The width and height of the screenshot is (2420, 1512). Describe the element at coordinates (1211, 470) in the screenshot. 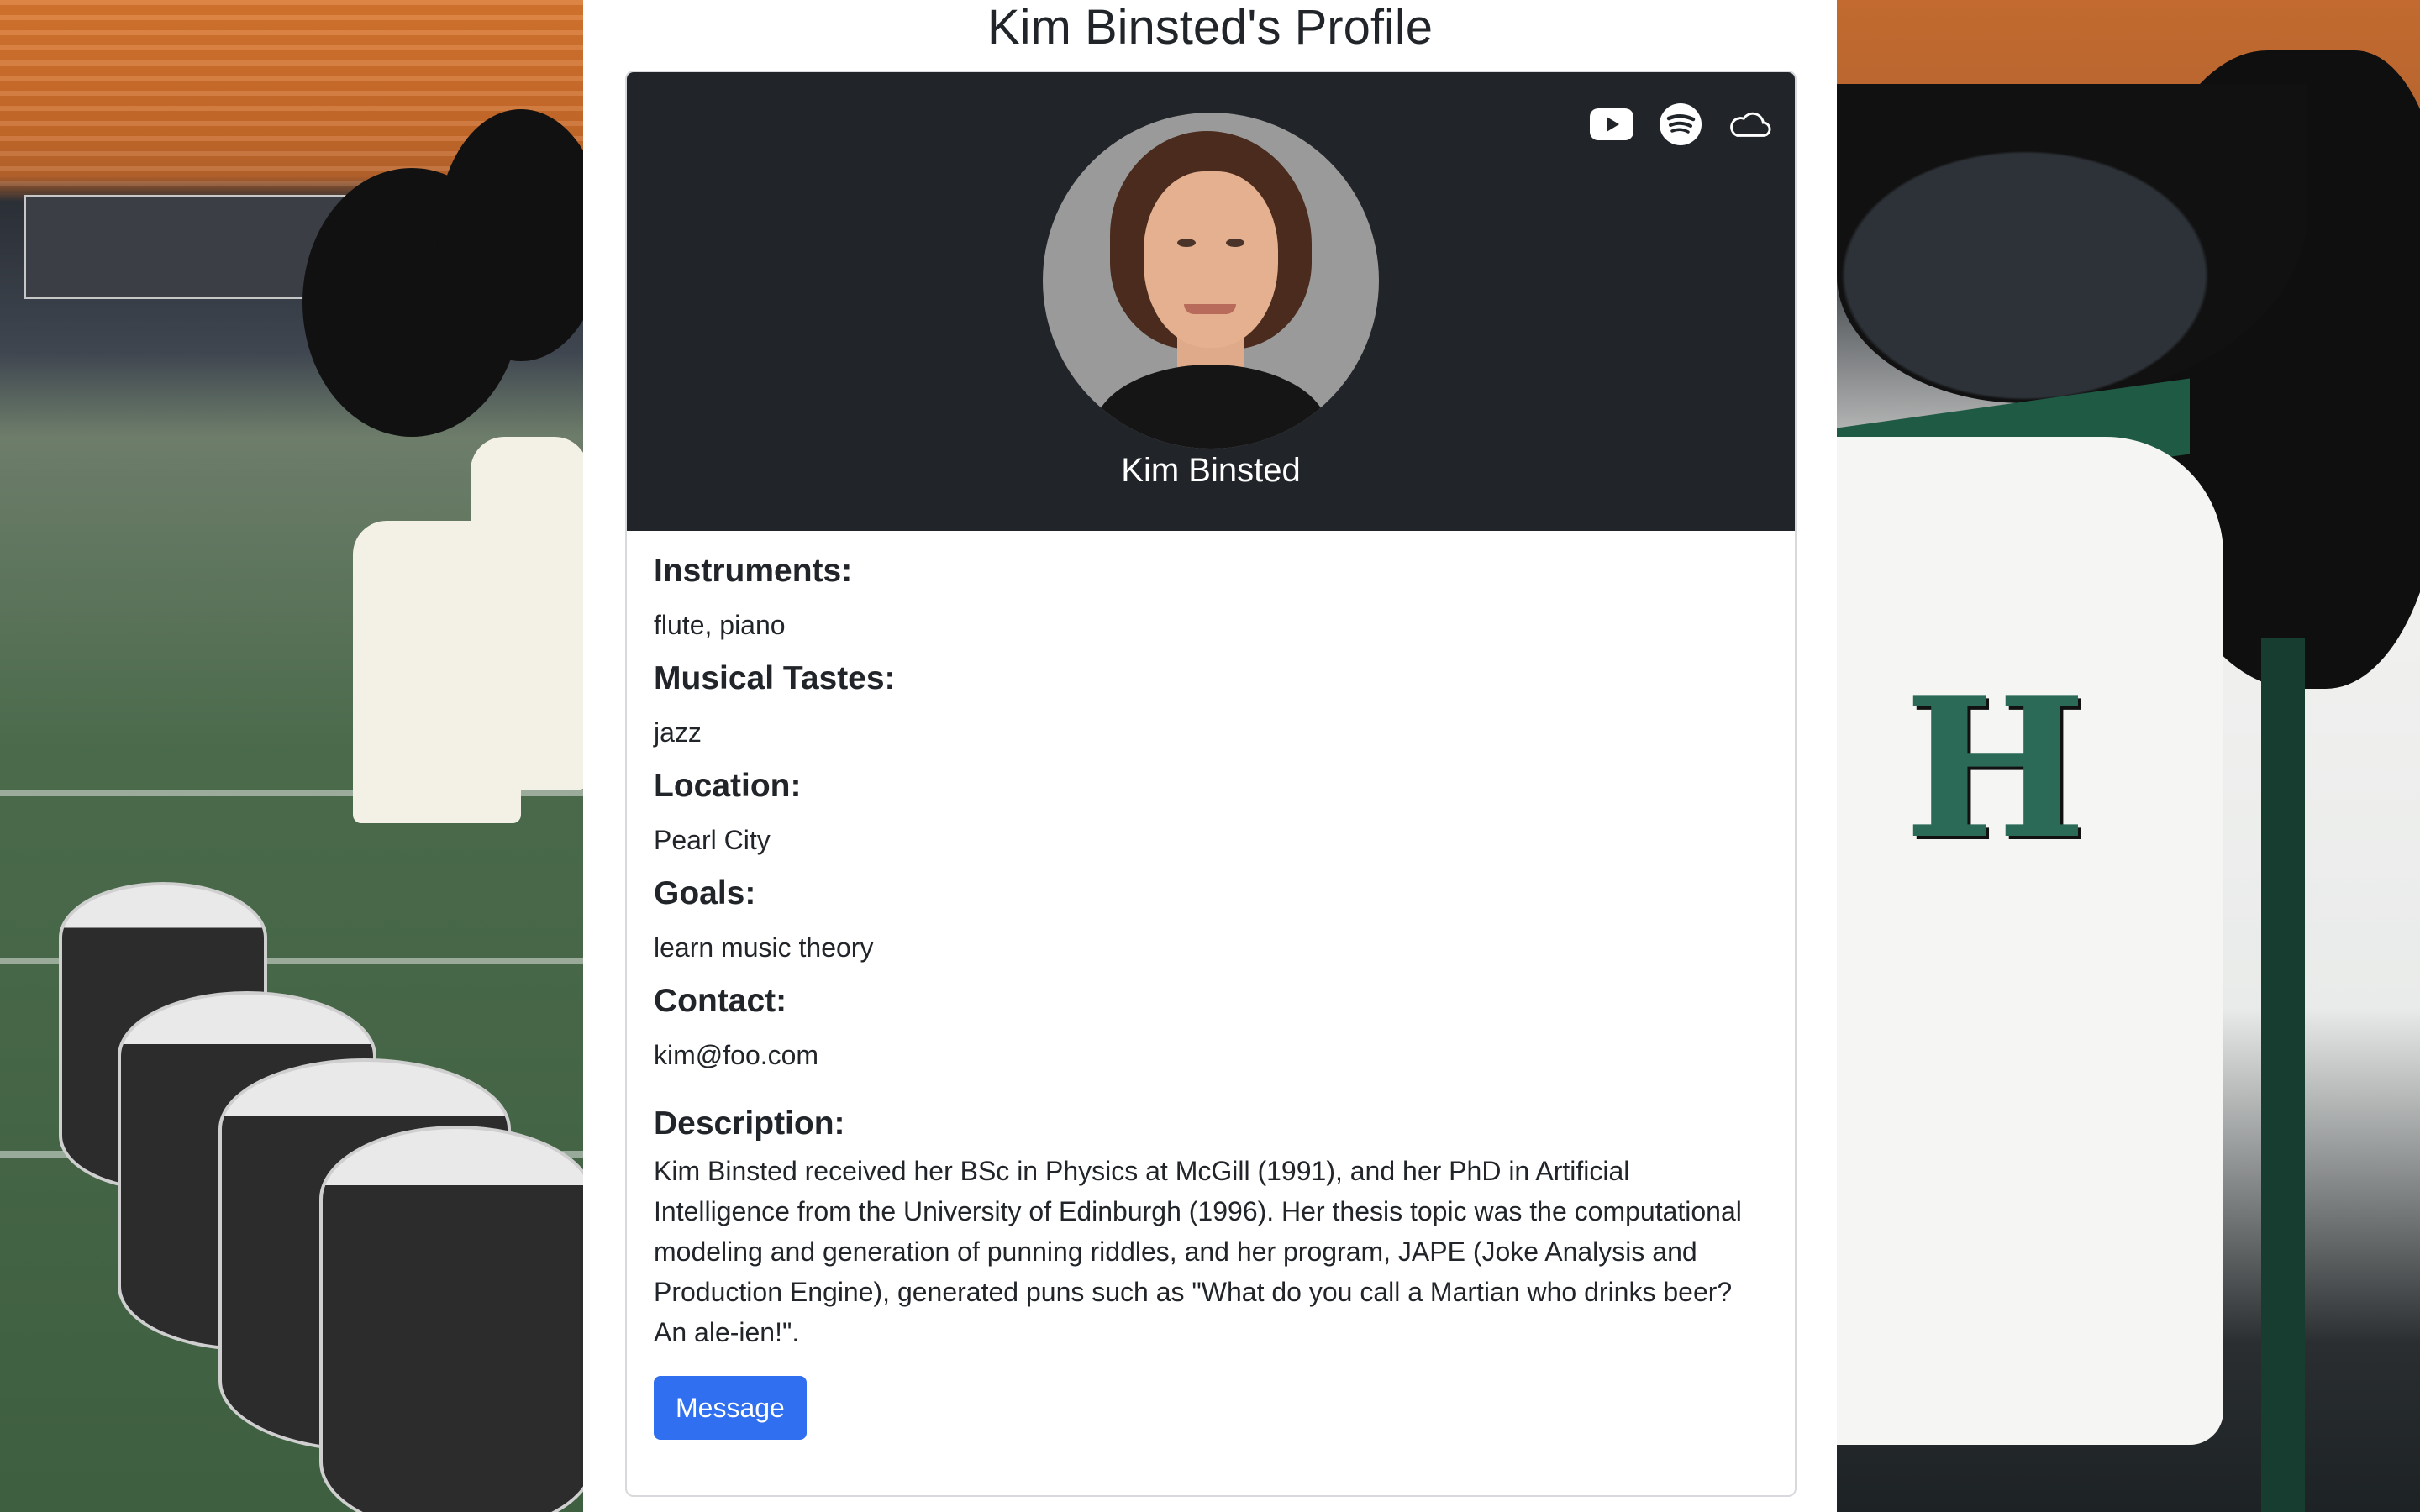

I see `profile-name: Kim Binsted` at that location.